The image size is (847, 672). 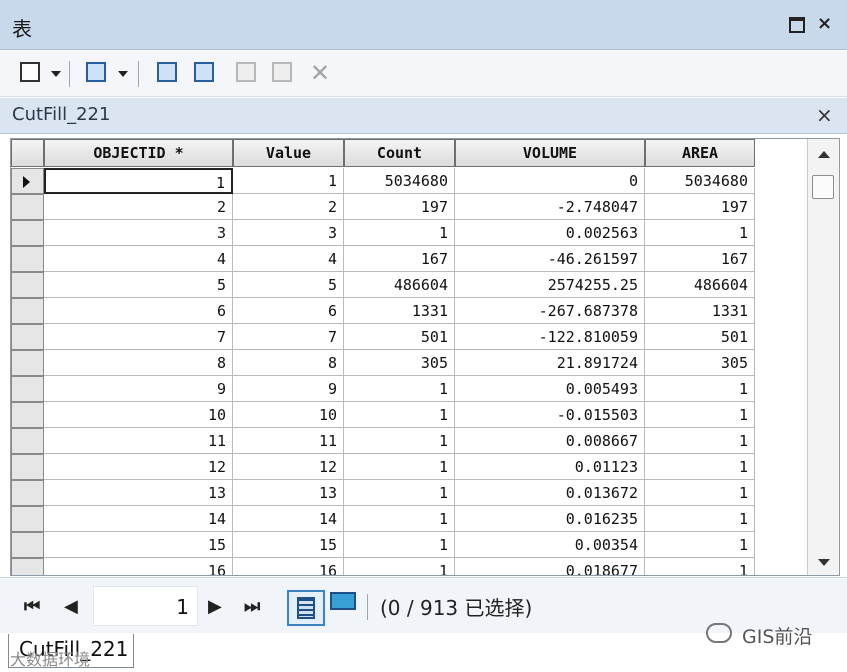 What do you see at coordinates (399, 259) in the screenshot?
I see `cell-count: 167` at bounding box center [399, 259].